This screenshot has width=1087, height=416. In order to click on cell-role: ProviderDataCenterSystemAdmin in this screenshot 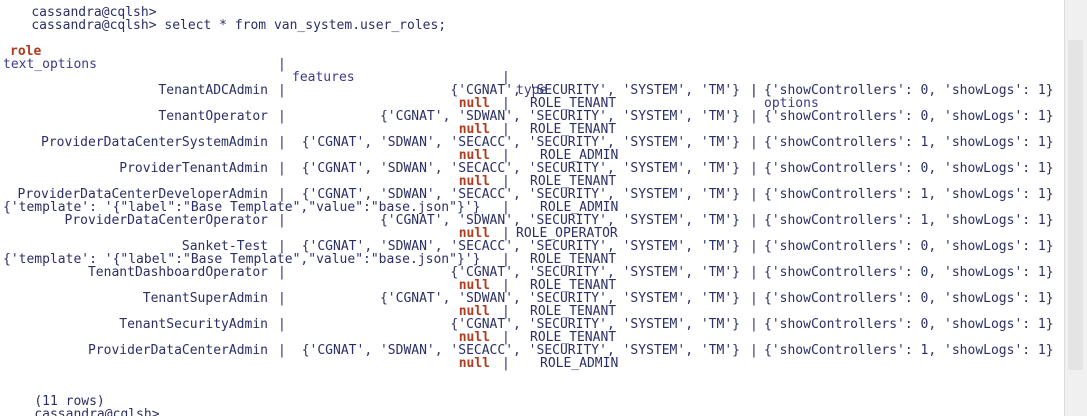, I will do `click(154, 142)`.